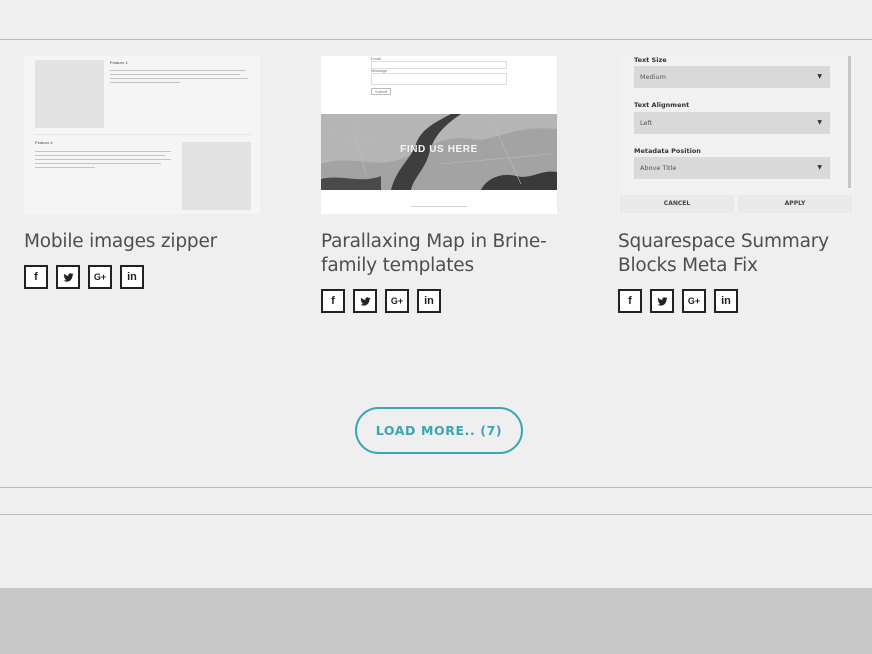 The image size is (872, 654). What do you see at coordinates (732, 123) in the screenshot?
I see `thumb-text-alignment-select: Left ▼` at bounding box center [732, 123].